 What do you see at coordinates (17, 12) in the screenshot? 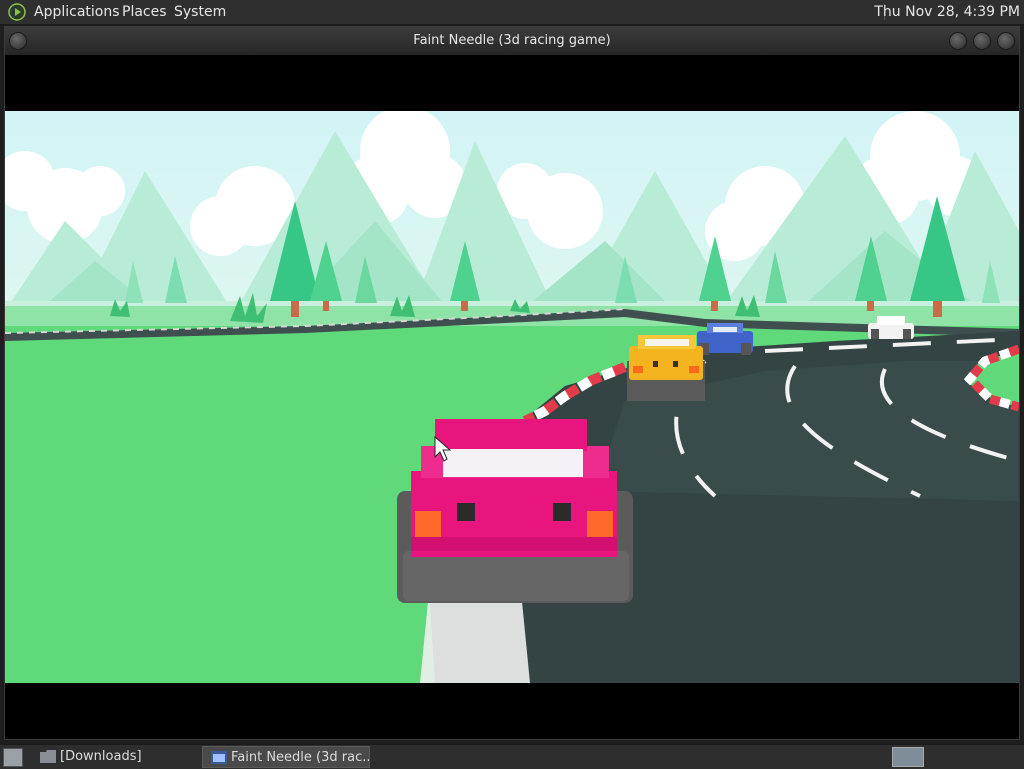
I see `play-logo-icon` at bounding box center [17, 12].